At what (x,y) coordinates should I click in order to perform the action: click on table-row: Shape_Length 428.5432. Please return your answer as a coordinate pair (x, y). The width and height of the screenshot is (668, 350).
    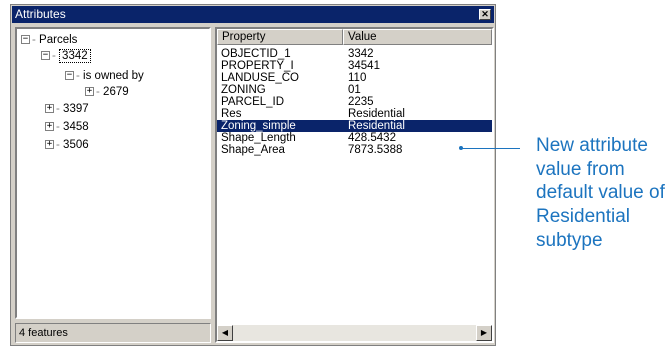
    Looking at the image, I should click on (354, 138).